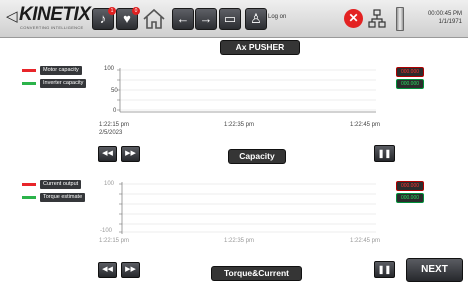 Image resolution: width=468 pixels, height=284 pixels. What do you see at coordinates (400, 19) in the screenshot?
I see `usb-storage-icon` at bounding box center [400, 19].